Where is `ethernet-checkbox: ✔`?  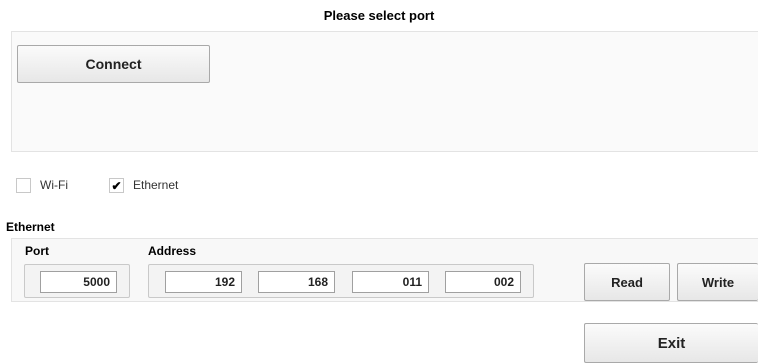
ethernet-checkbox: ✔ is located at coordinates (116, 185).